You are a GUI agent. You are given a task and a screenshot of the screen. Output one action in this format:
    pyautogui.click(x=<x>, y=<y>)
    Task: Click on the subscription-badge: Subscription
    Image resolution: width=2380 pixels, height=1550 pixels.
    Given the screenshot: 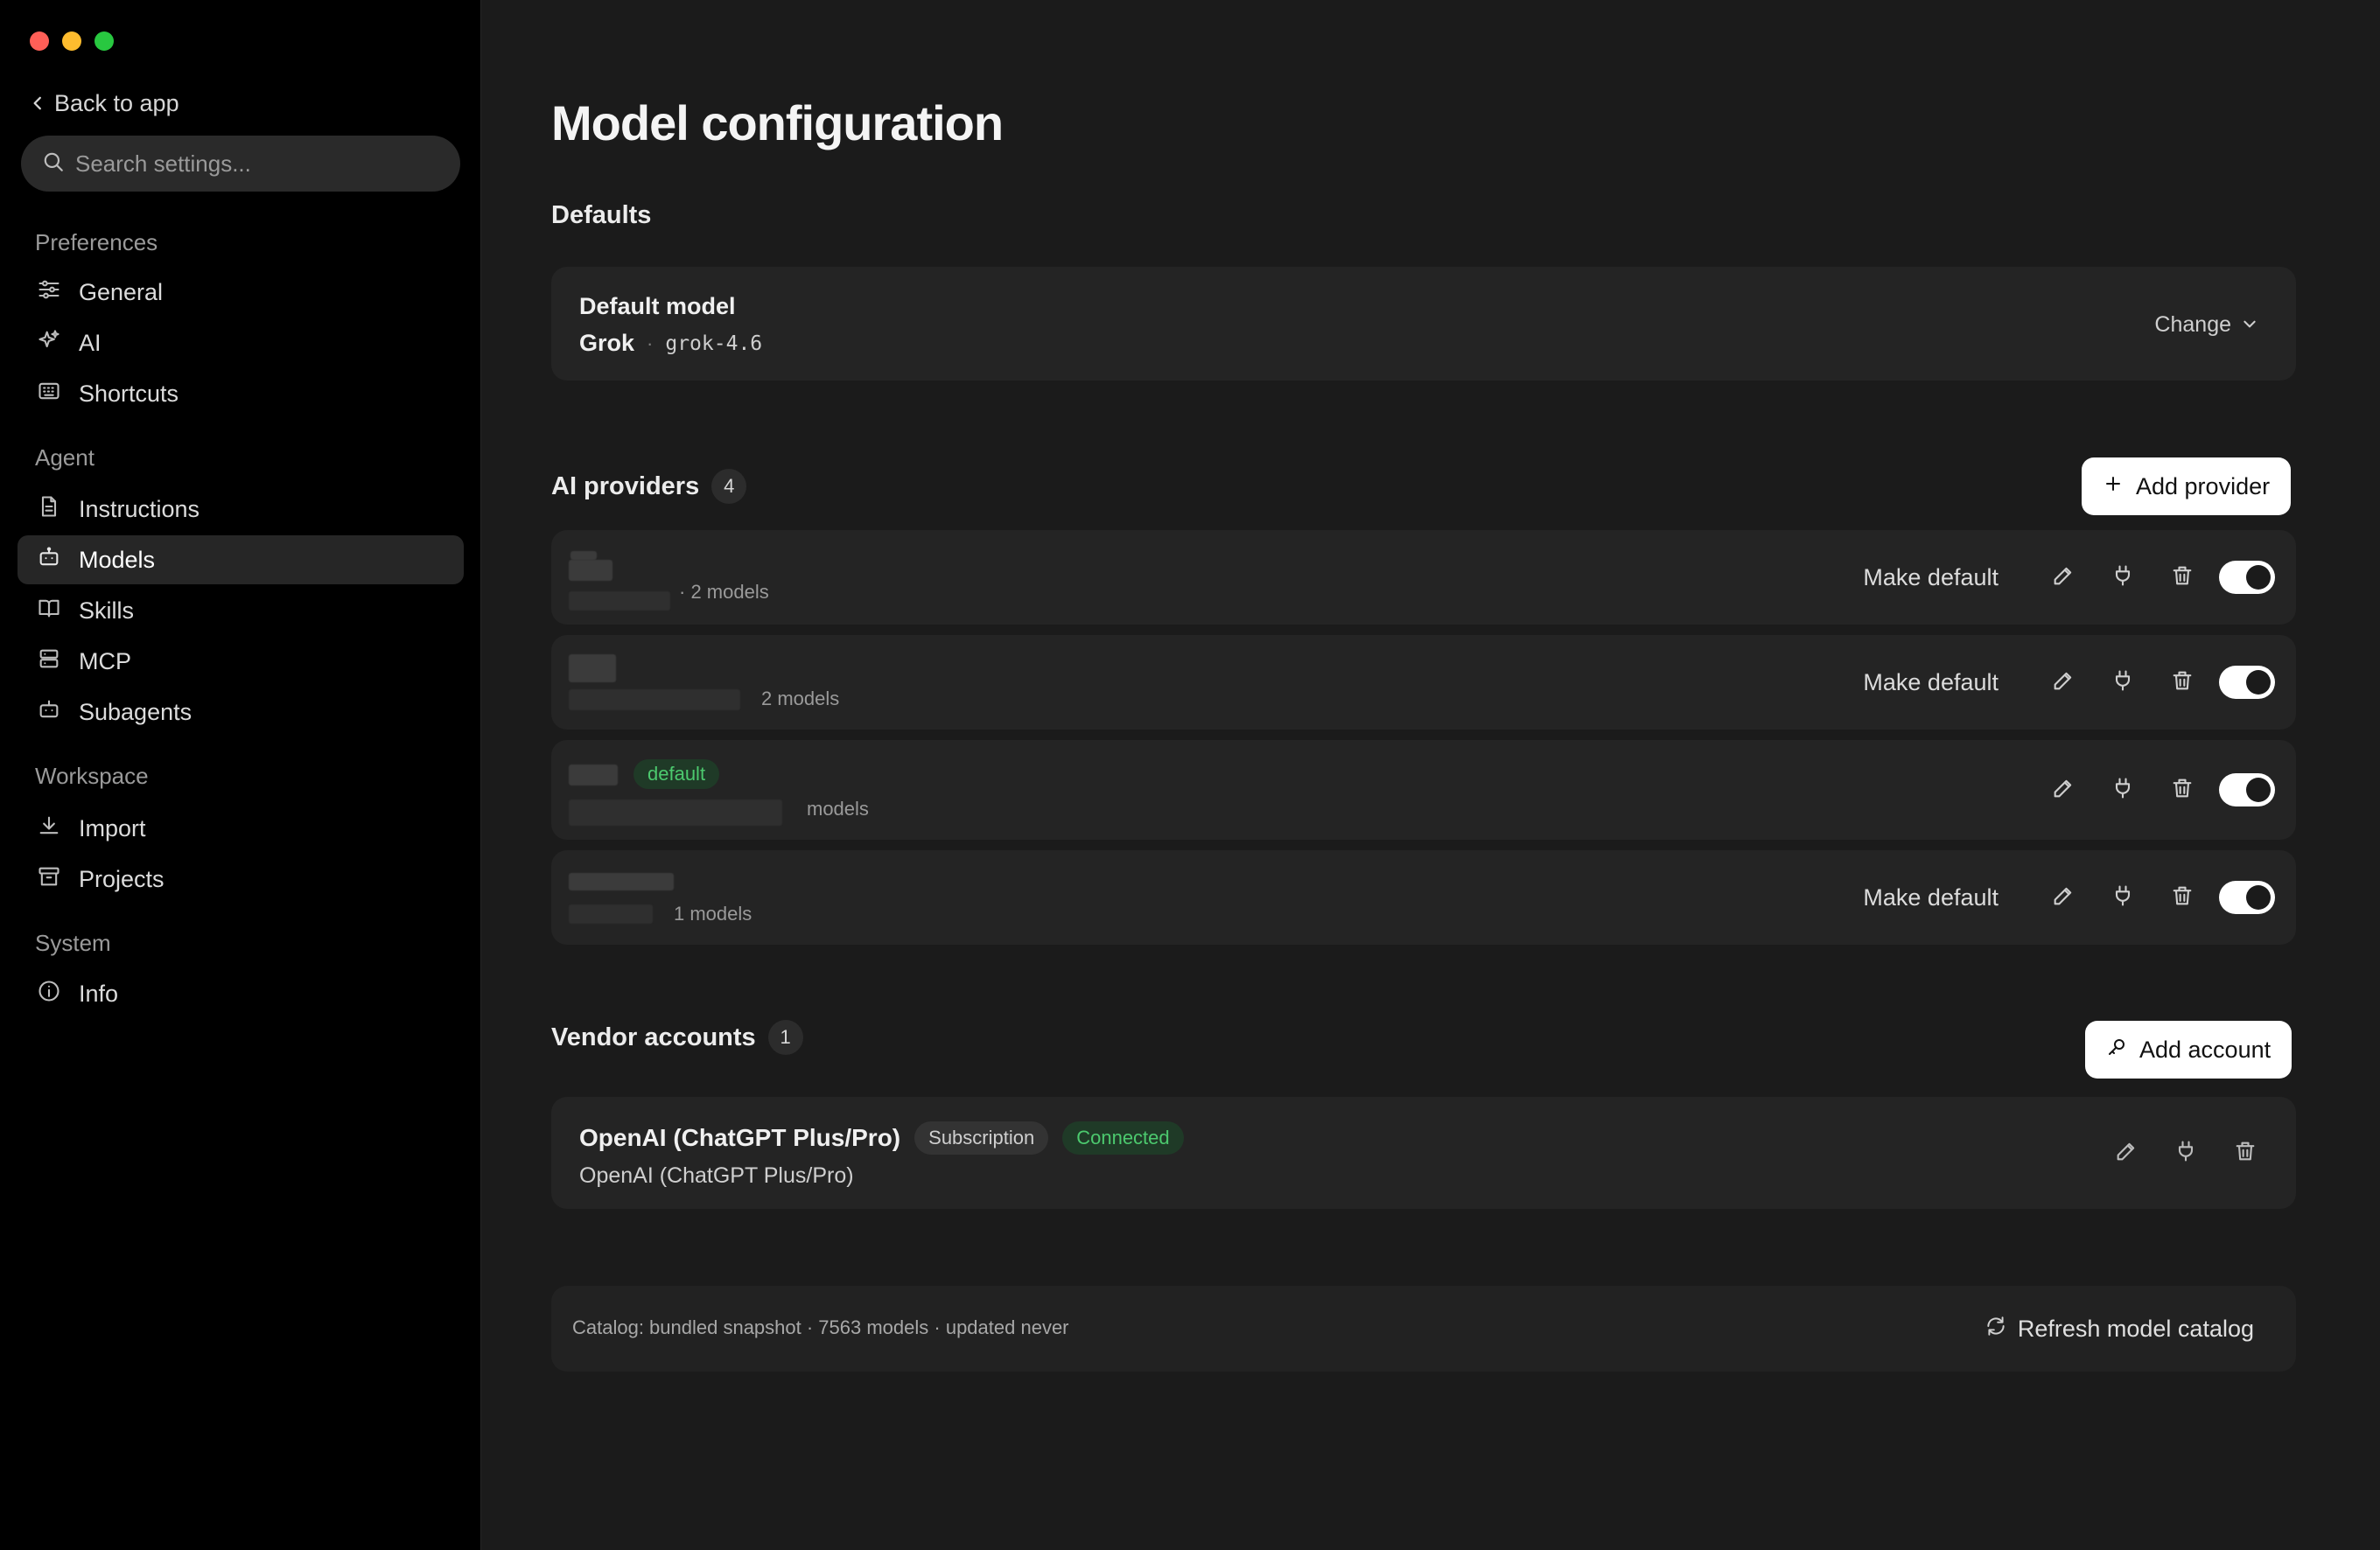 What is the action you would take?
    pyautogui.click(x=981, y=1138)
    